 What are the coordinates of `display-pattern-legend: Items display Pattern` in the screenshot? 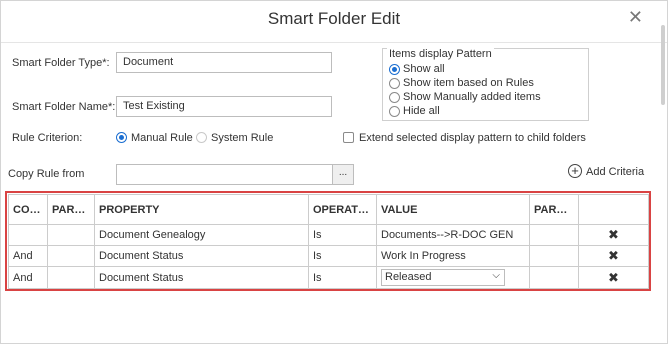 It's located at (440, 54).